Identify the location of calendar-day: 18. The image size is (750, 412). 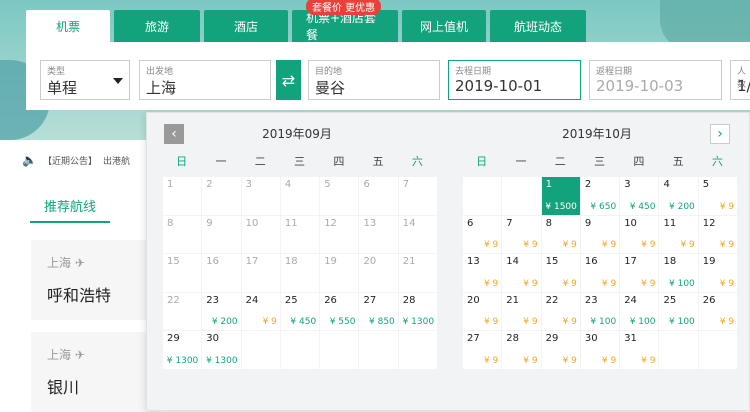
(300, 273).